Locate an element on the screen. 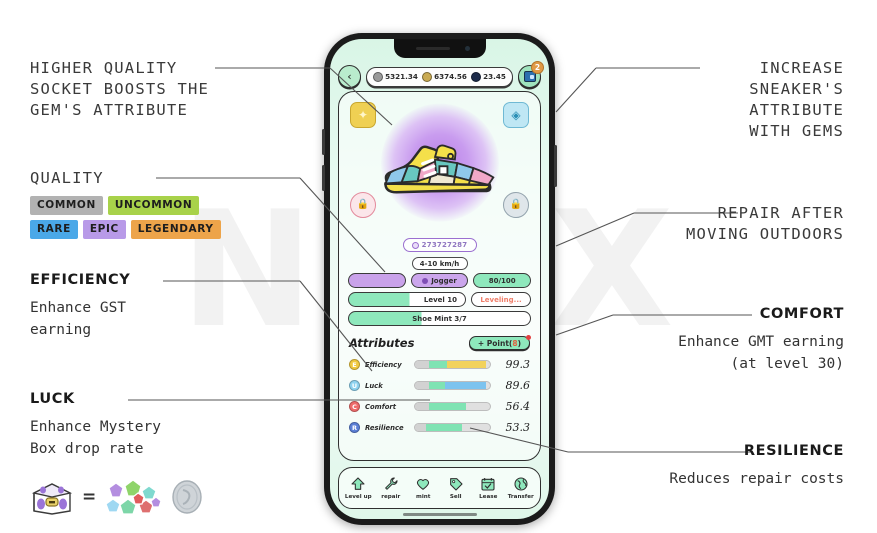  chip-common: COMMON is located at coordinates (66, 205).